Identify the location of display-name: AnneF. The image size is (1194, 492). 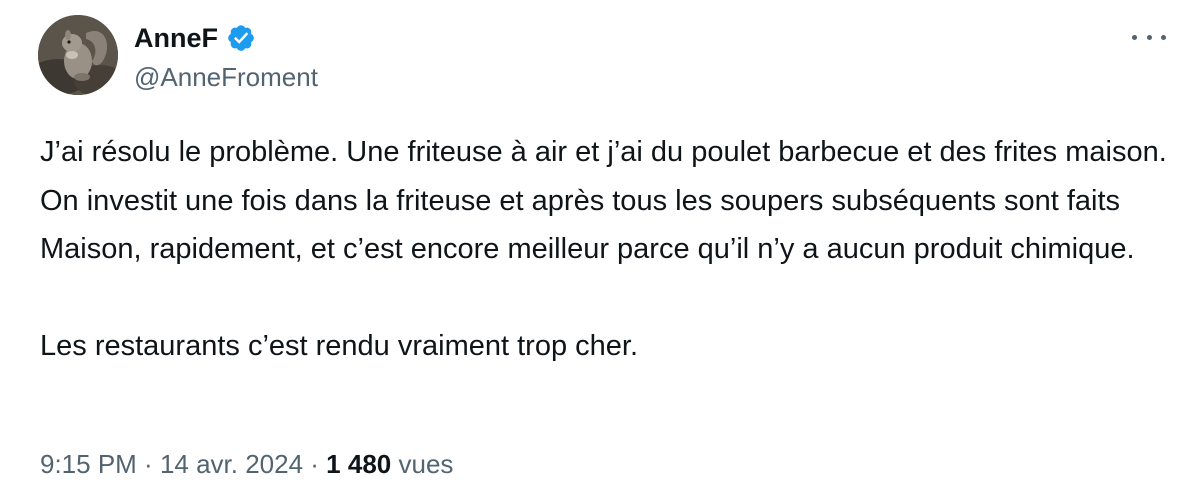
(176, 38).